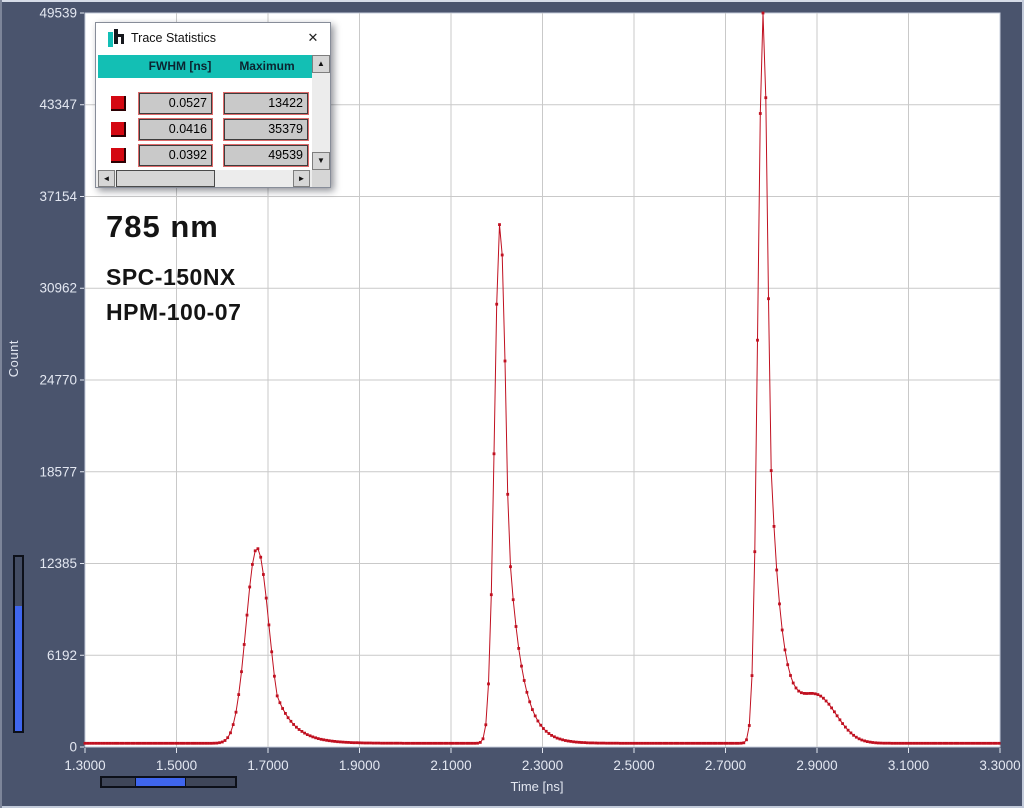  What do you see at coordinates (999, 765) in the screenshot?
I see `svg-text: 3.3000` at bounding box center [999, 765].